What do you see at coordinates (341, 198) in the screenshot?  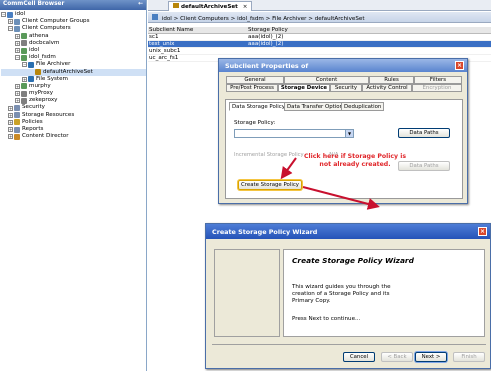 I see `wizard-arrow` at bounding box center [341, 198].